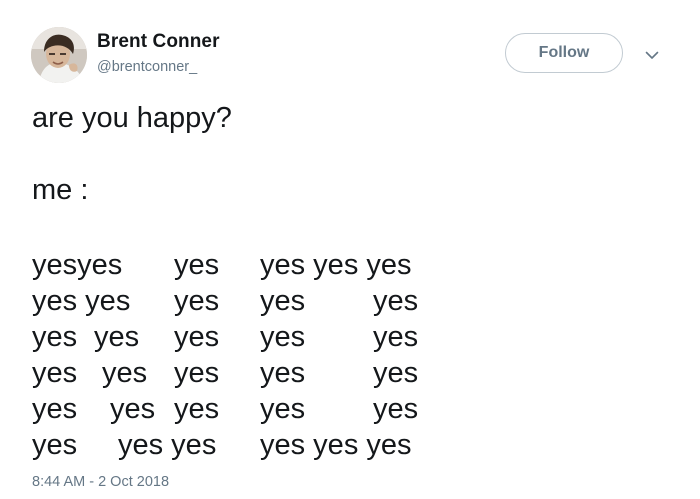 The image size is (700, 499). I want to click on tweet-text-question: are you happy?, so click(132, 118).